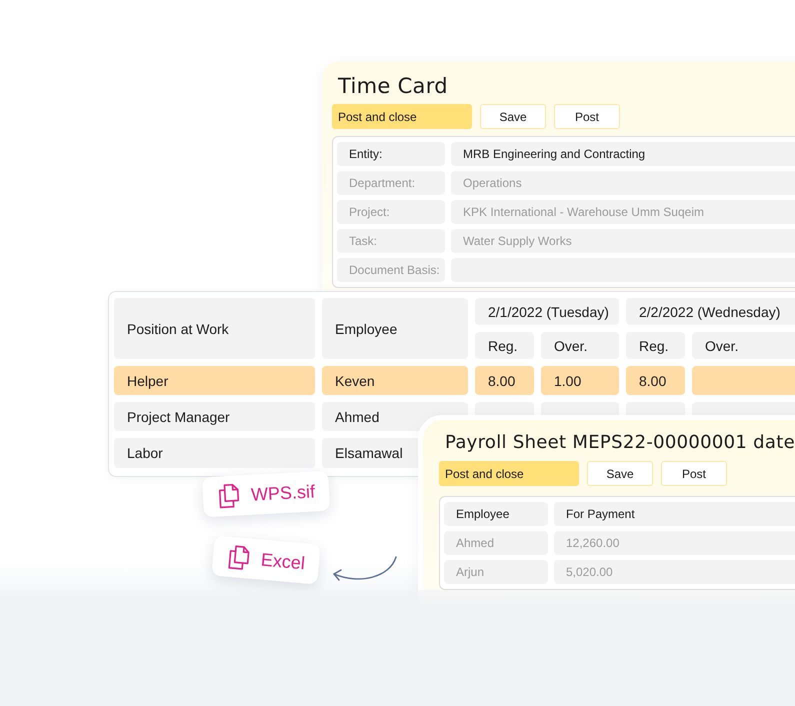 The image size is (795, 706). Describe the element at coordinates (214, 416) in the screenshot. I see `table-cell: Project Manager` at that location.